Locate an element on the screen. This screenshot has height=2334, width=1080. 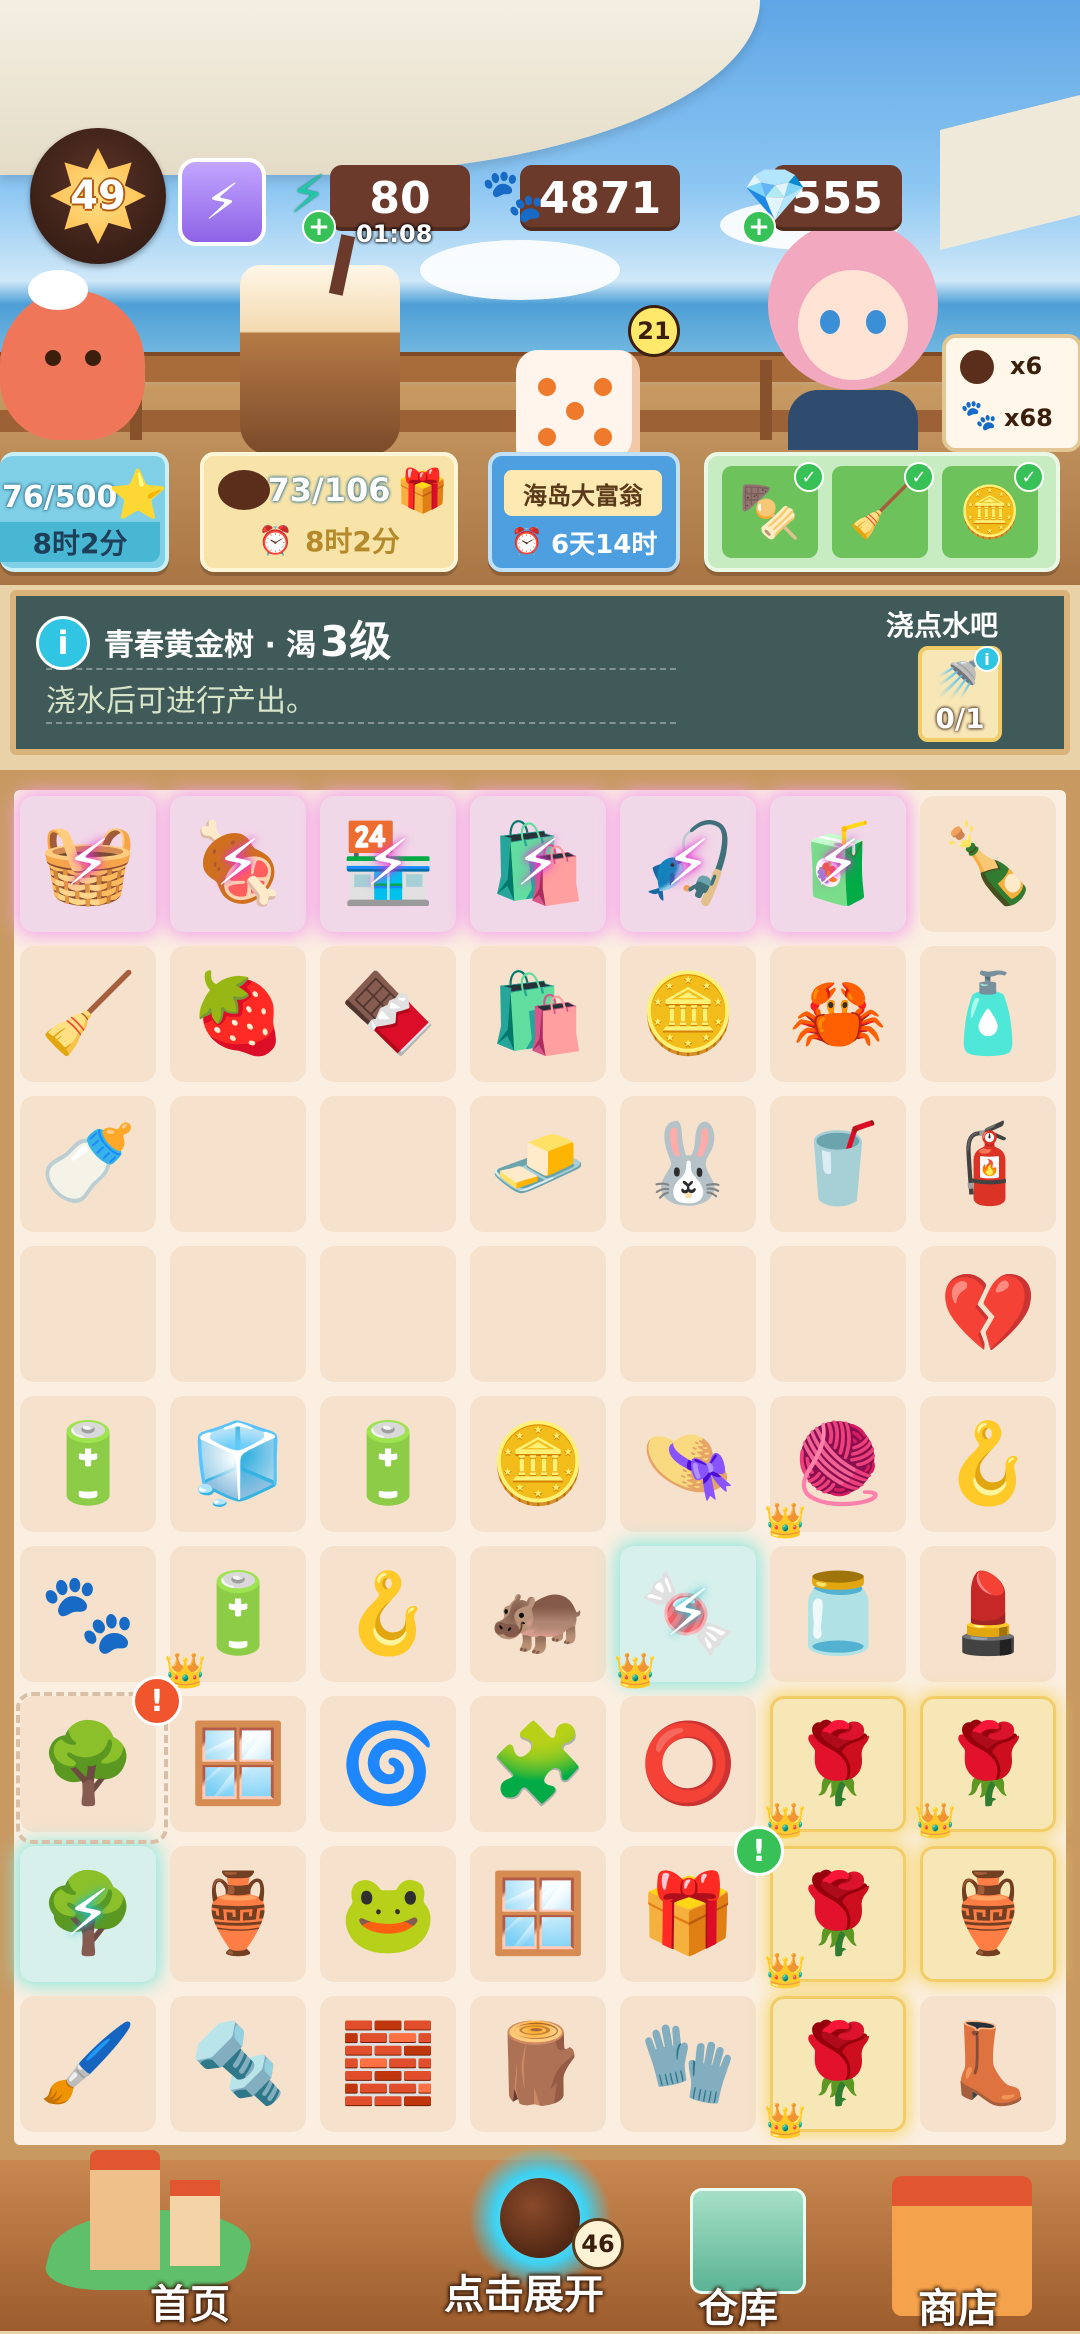
board-cell: 👒 is located at coordinates (688, 1464).